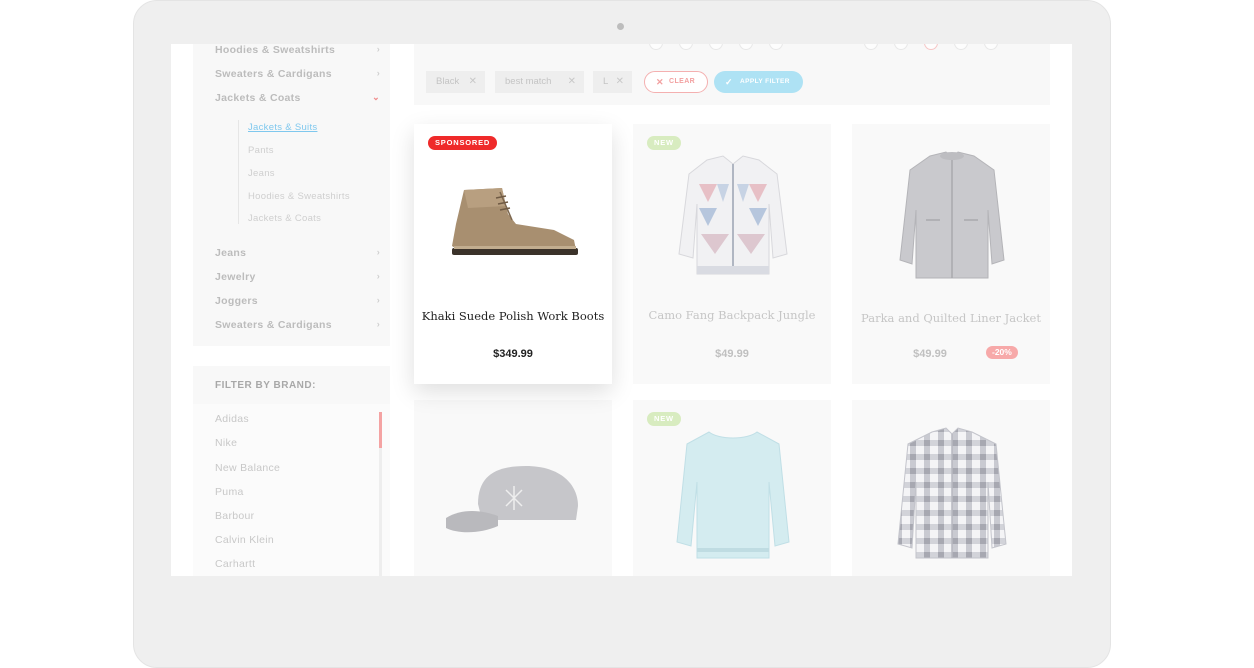  I want to click on cardigan-image, so click(733, 215).